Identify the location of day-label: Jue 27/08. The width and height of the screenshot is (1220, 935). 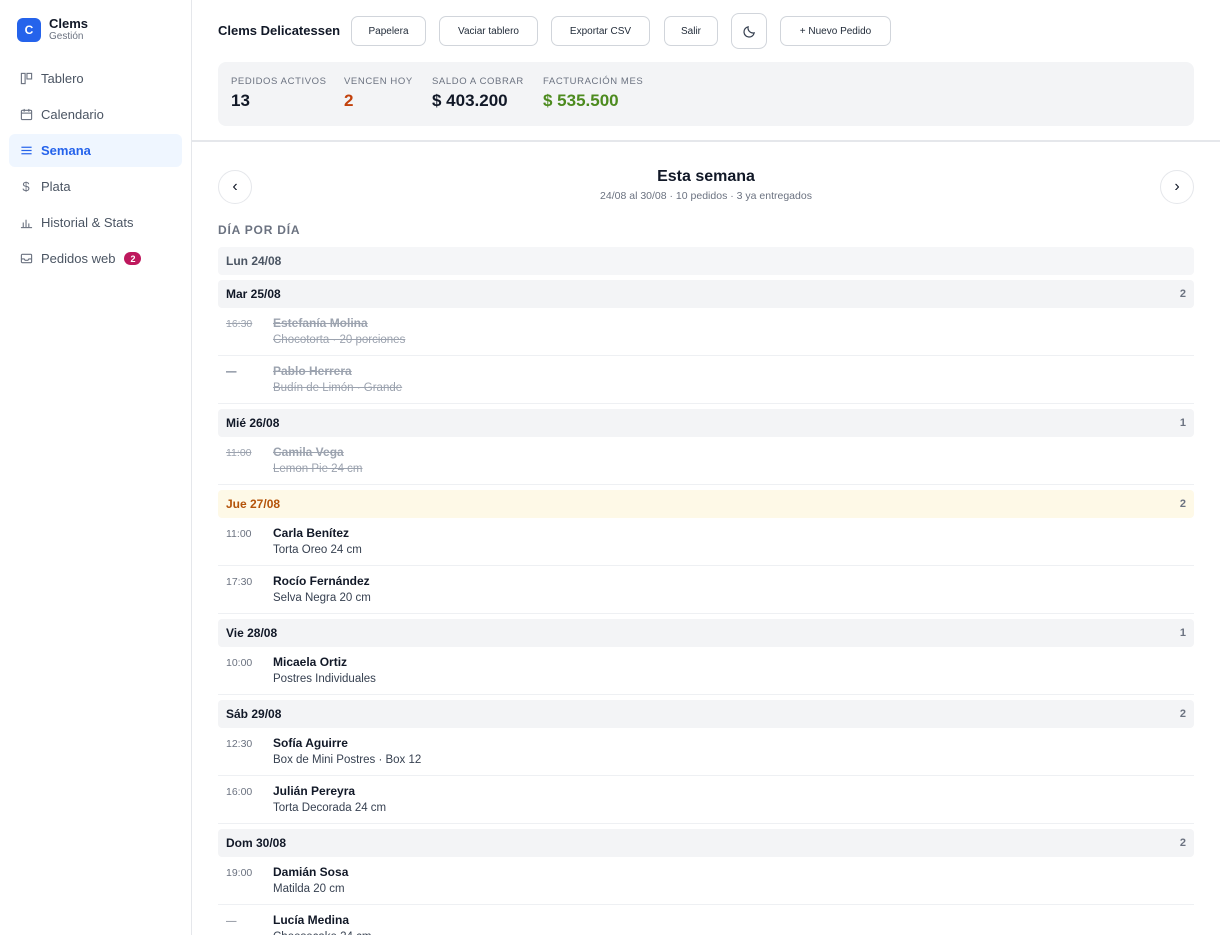
(253, 504).